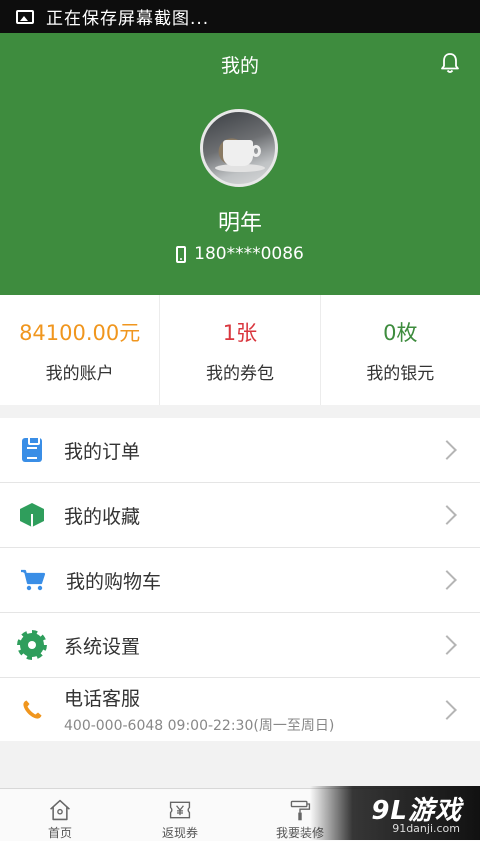 The width and height of the screenshot is (480, 841). I want to click on watermark: 9L游戏 91danji.com, so click(395, 813).